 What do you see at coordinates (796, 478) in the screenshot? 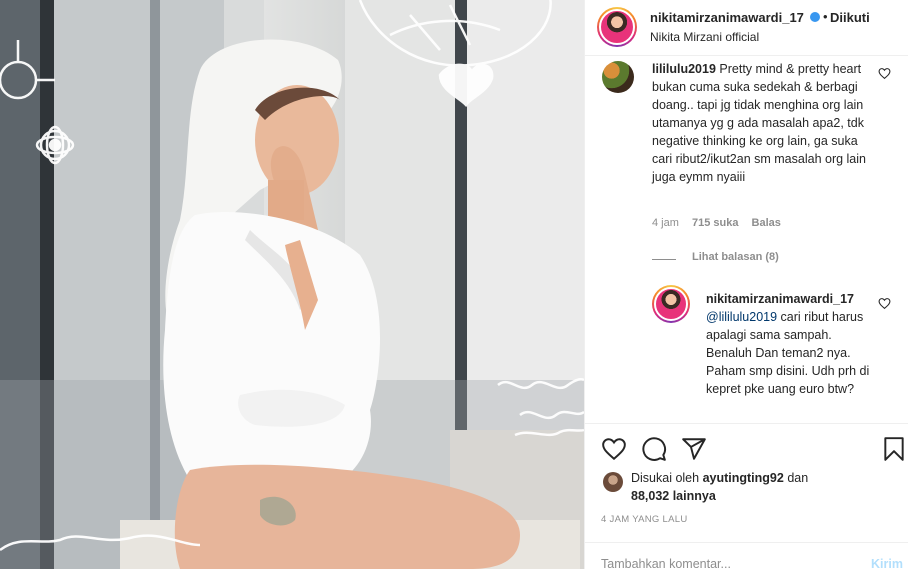
I see `likes-middle: dan` at bounding box center [796, 478].